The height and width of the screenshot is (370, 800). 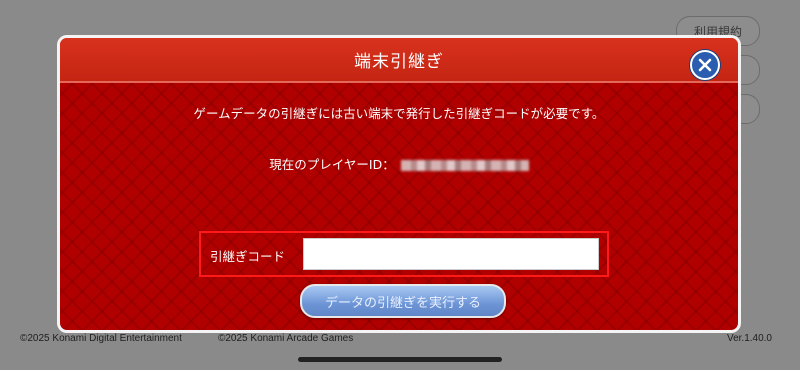 What do you see at coordinates (248, 256) in the screenshot?
I see `transfer-code-label: 引継ぎコード` at bounding box center [248, 256].